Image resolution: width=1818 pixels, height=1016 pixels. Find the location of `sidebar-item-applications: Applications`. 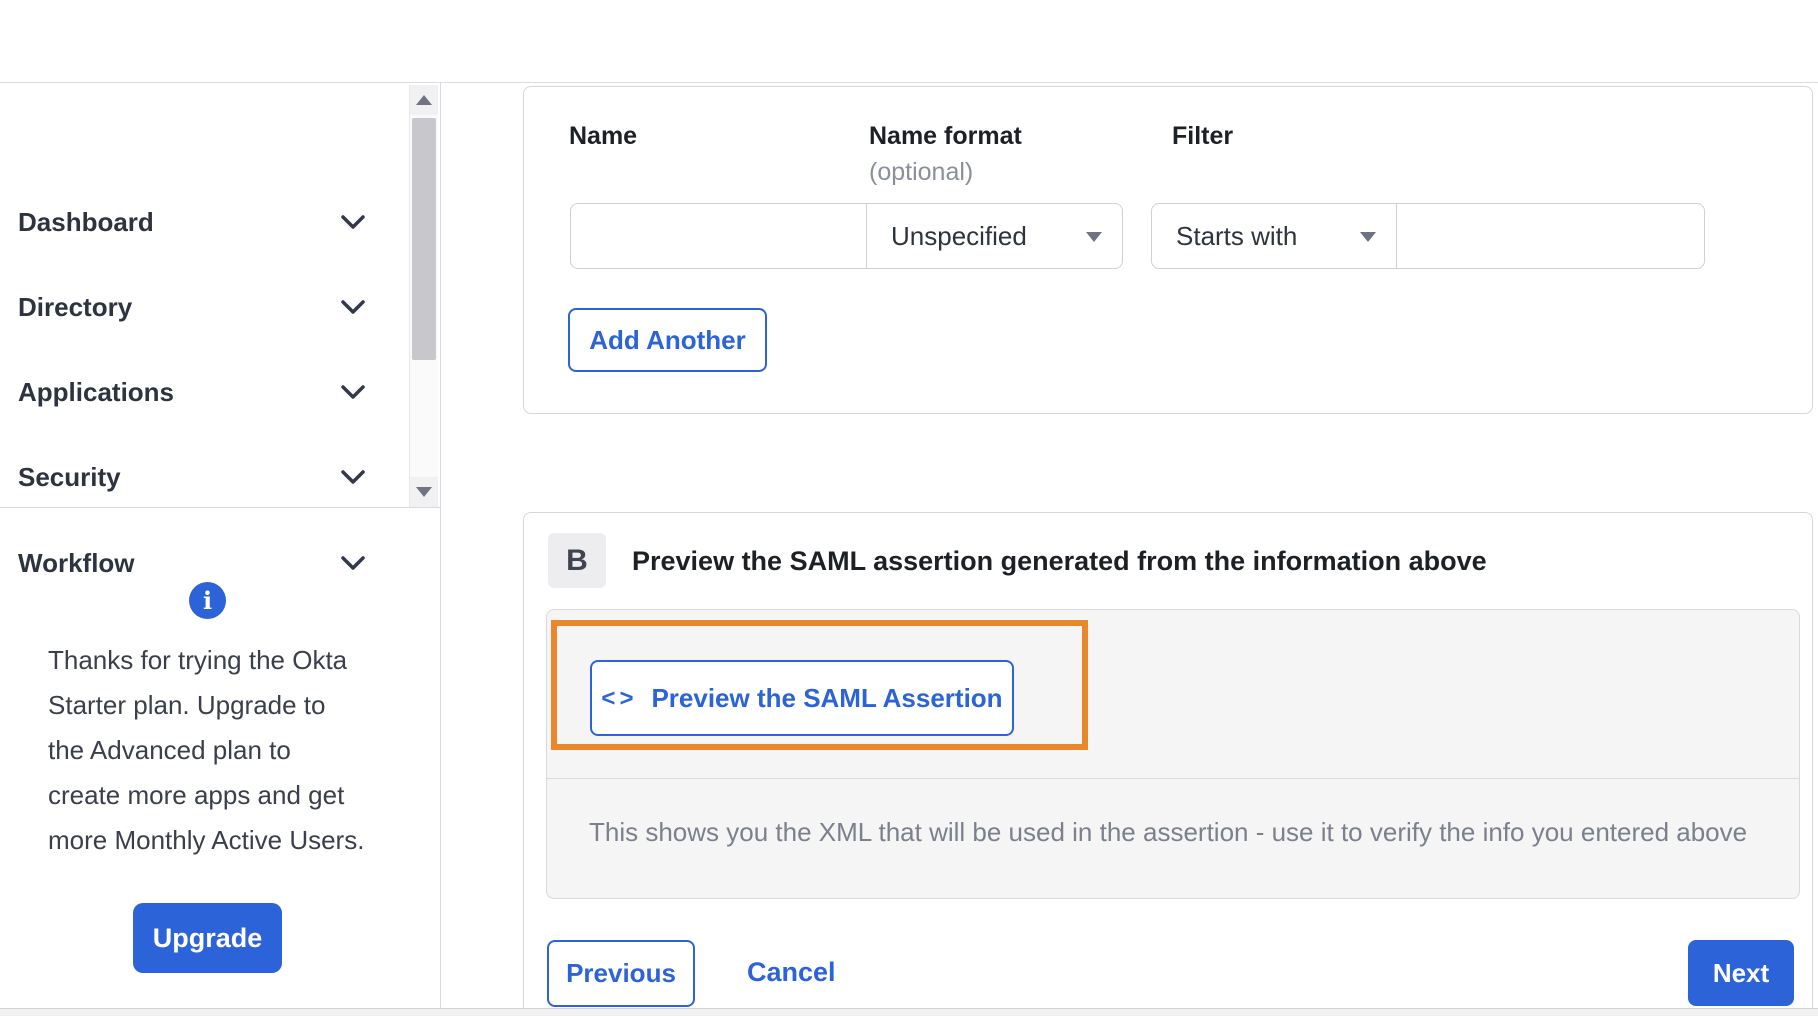

sidebar-item-applications: Applications is located at coordinates (204, 393).